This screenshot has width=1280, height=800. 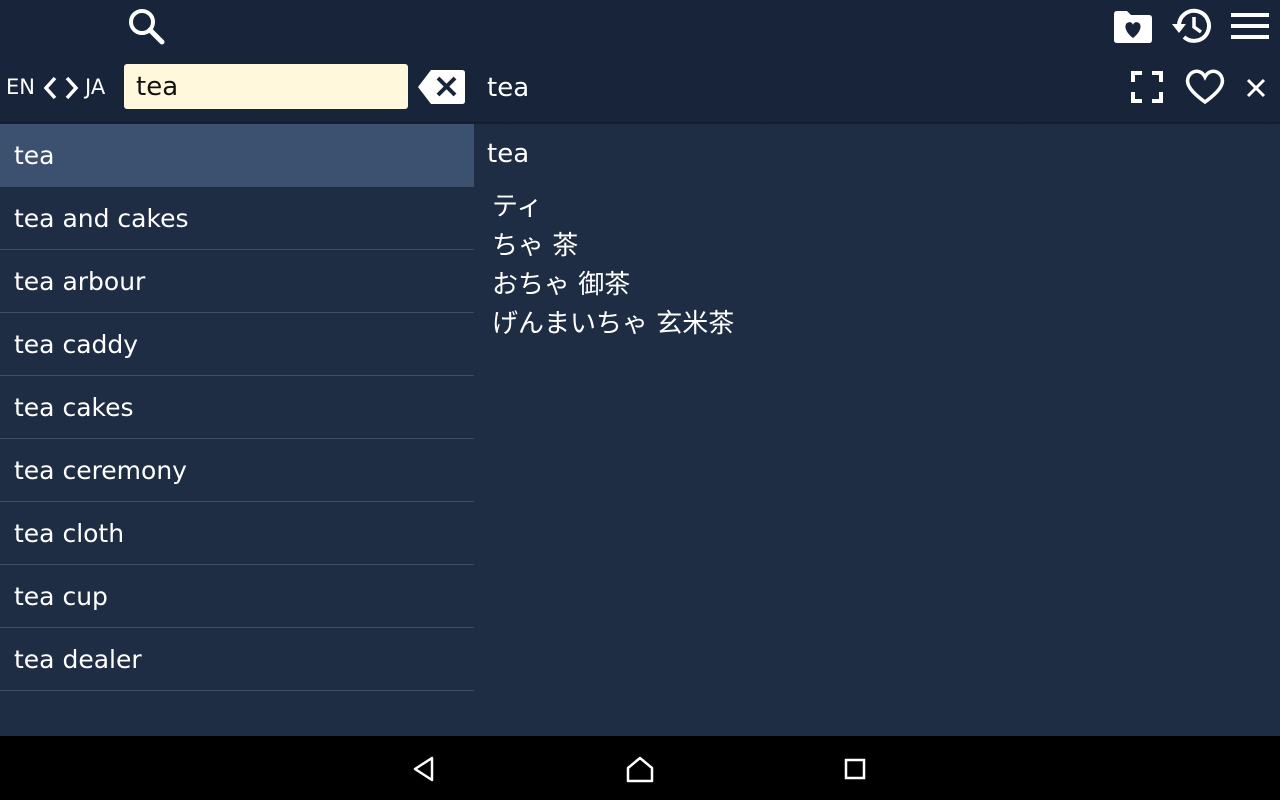 What do you see at coordinates (613, 266) in the screenshot?
I see `translation-list: ティ ちゃ 茶 おちゃ 御茶 げんまいちゃ 玄米茶` at bounding box center [613, 266].